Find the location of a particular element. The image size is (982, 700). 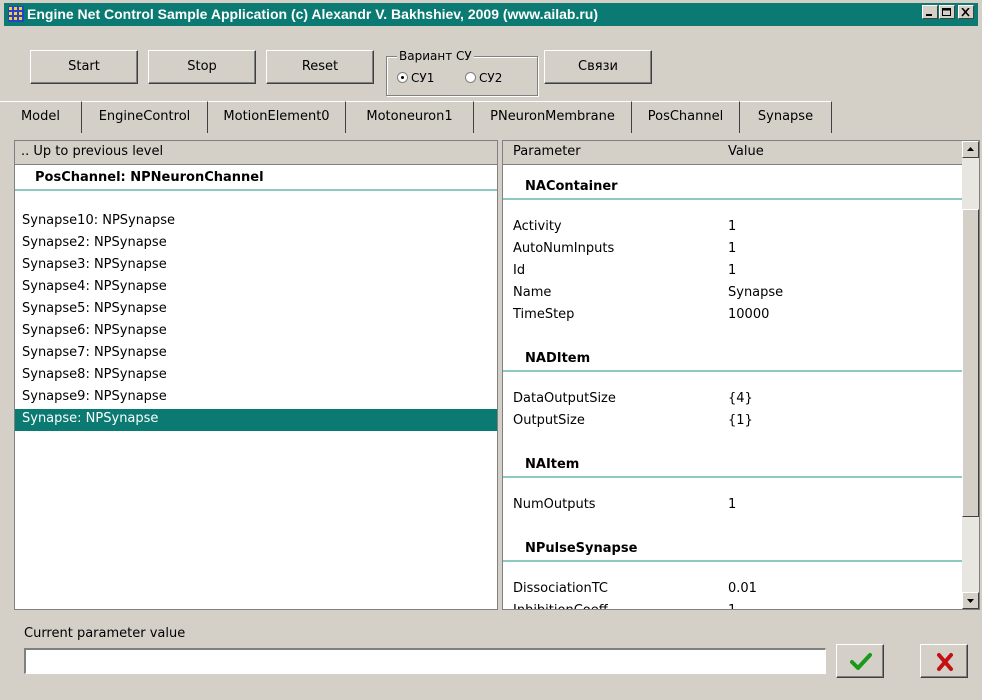

radio-su1-label: СУ1 is located at coordinates (423, 78).